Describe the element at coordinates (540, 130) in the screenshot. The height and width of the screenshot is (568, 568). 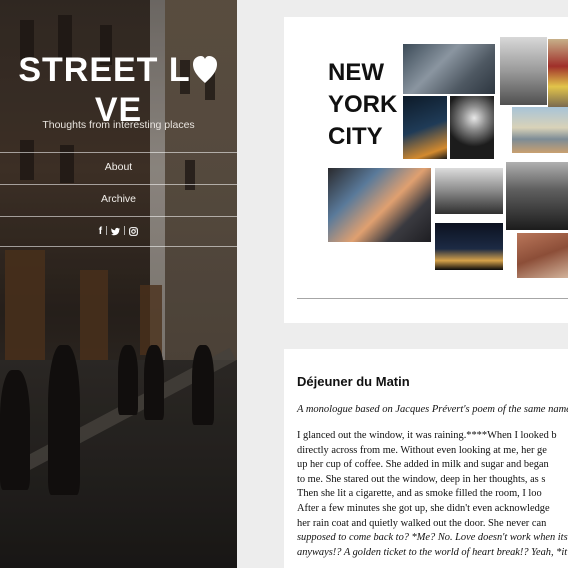
I see `collage-photo-skyline-day` at that location.